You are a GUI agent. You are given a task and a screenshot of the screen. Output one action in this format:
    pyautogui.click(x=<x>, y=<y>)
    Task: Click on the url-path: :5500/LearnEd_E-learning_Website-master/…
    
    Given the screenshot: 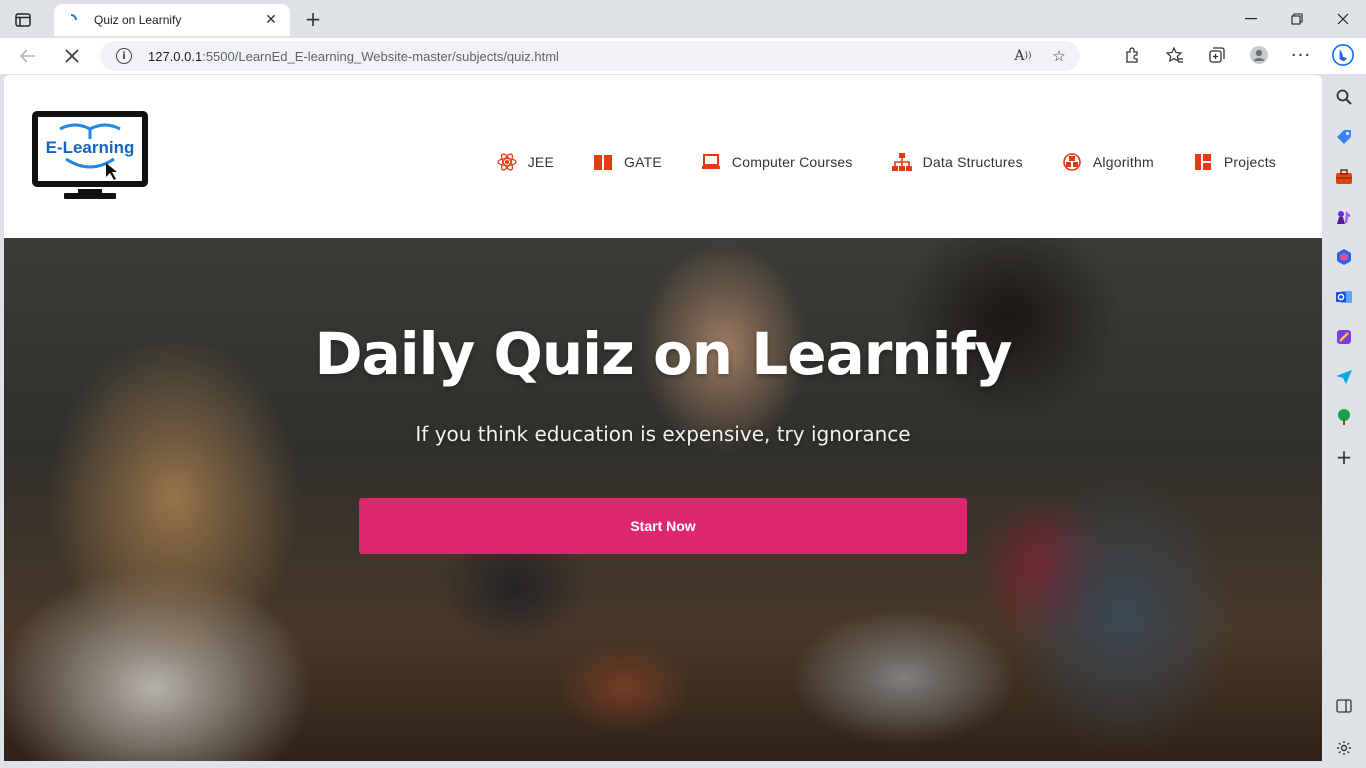 What is the action you would take?
    pyautogui.click(x=380, y=56)
    